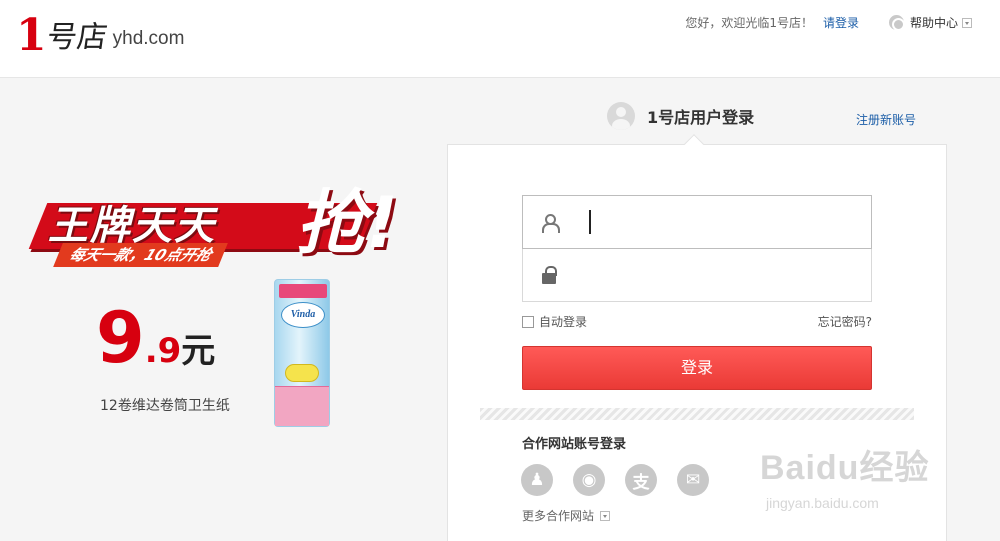 The image size is (1000, 541). I want to click on text-cursor, so click(590, 222).